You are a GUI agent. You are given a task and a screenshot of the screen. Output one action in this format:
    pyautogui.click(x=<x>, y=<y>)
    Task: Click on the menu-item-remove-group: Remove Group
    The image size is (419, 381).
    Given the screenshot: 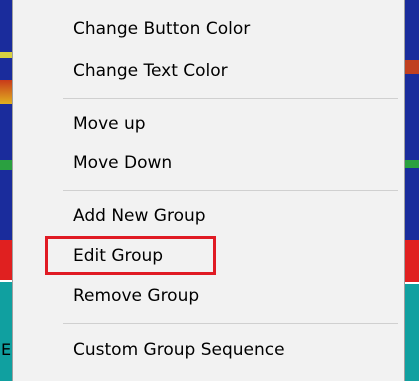 What is the action you would take?
    pyautogui.click(x=208, y=296)
    